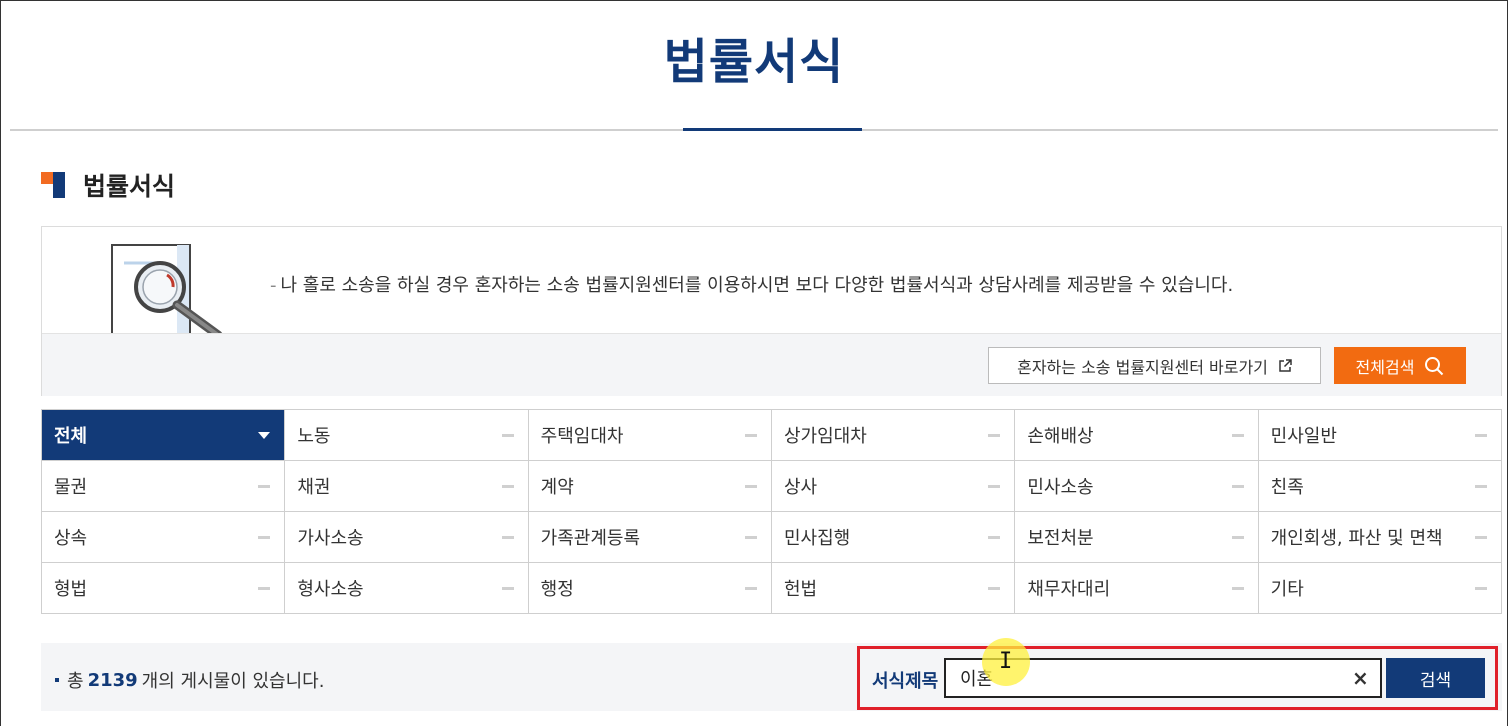  I want to click on page-title: 법률서식, so click(754, 62).